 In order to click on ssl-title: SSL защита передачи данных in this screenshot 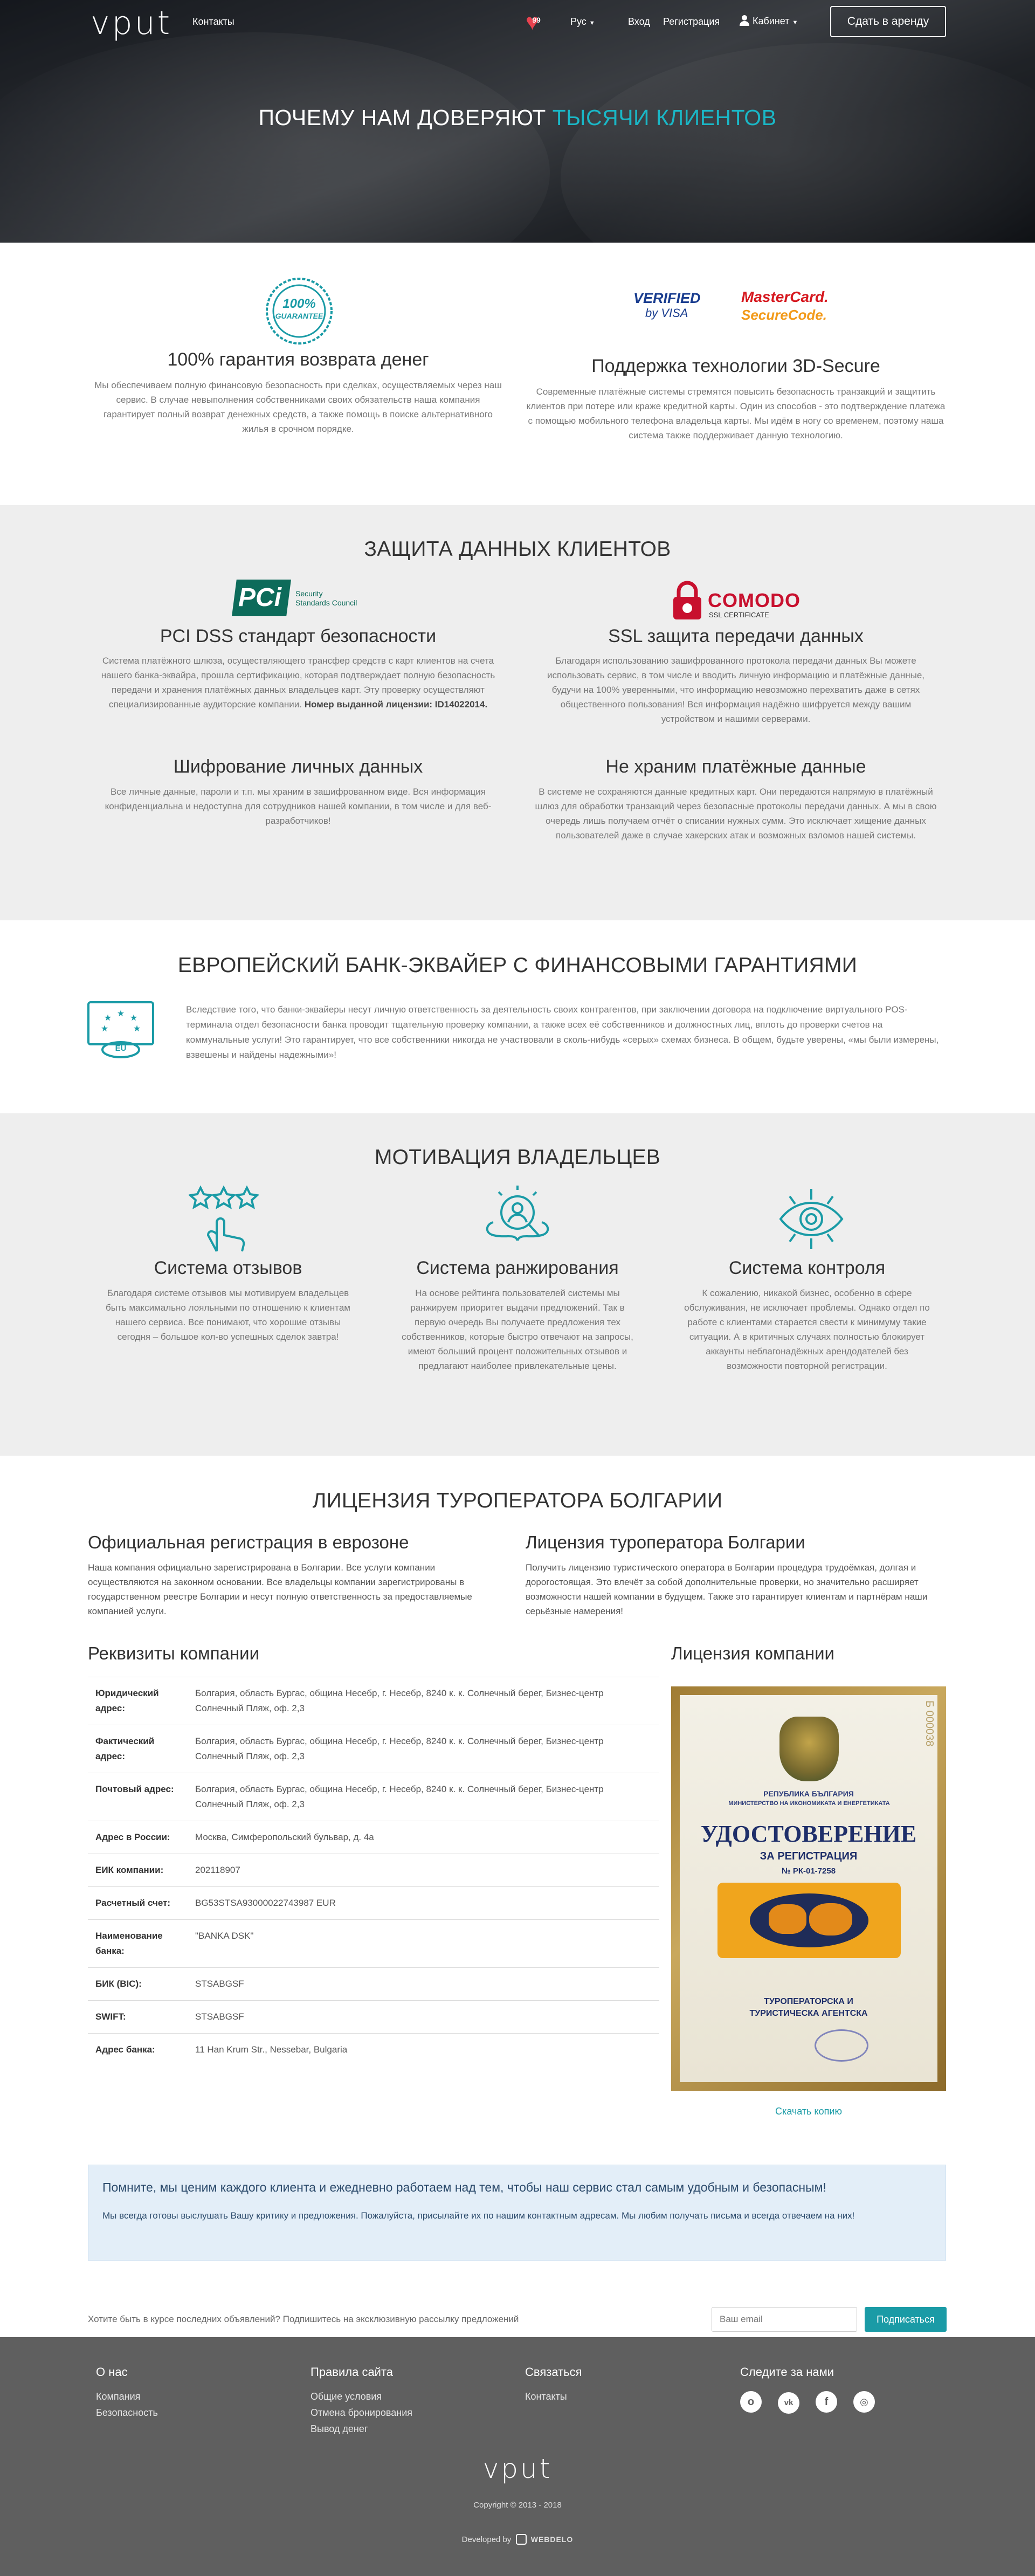, I will do `click(736, 636)`.